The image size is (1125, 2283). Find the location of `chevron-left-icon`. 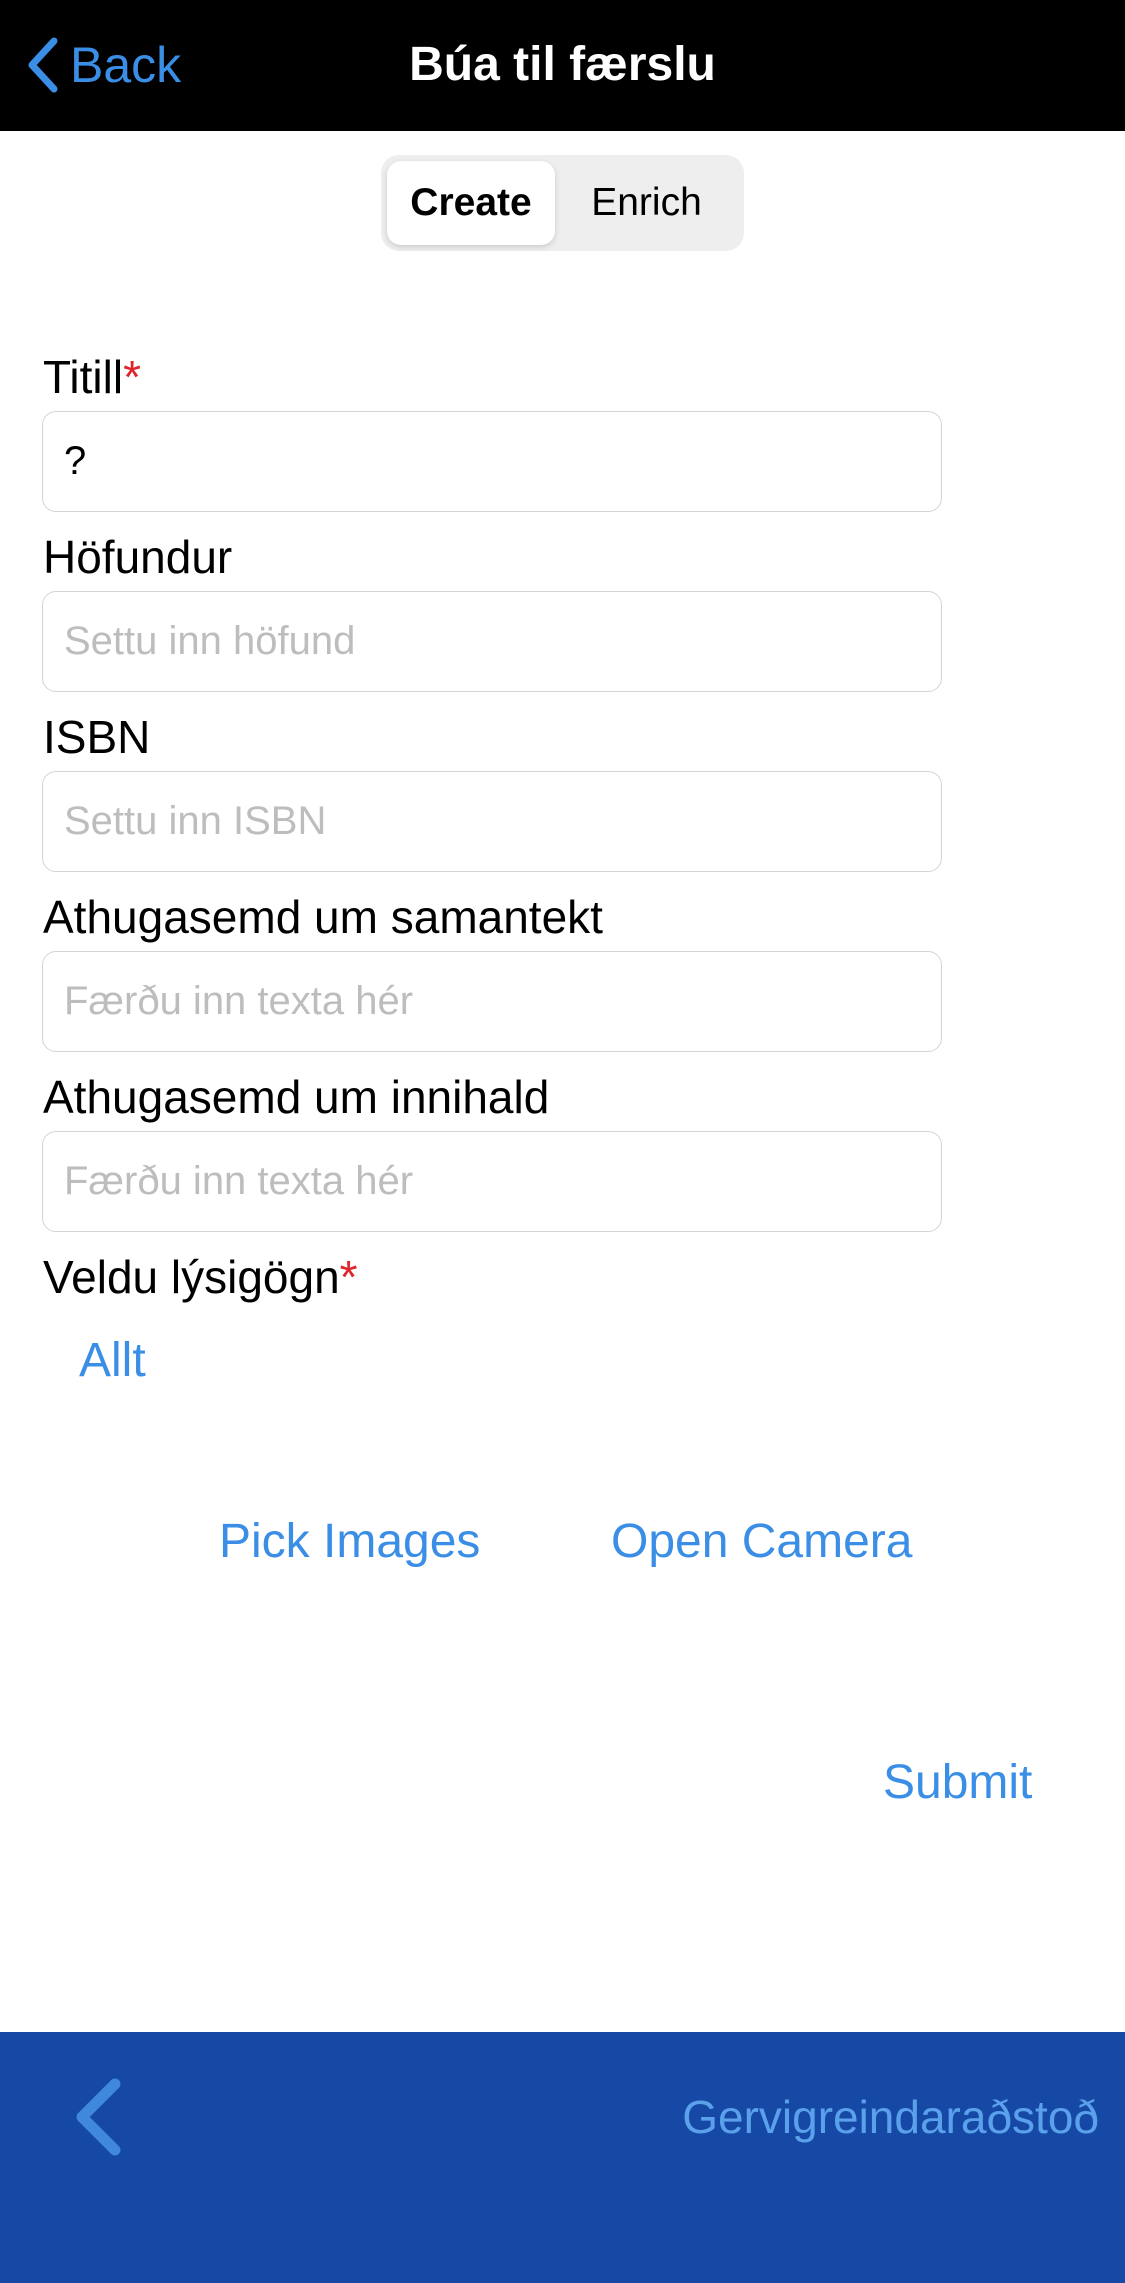

chevron-left-icon is located at coordinates (98, 2117).